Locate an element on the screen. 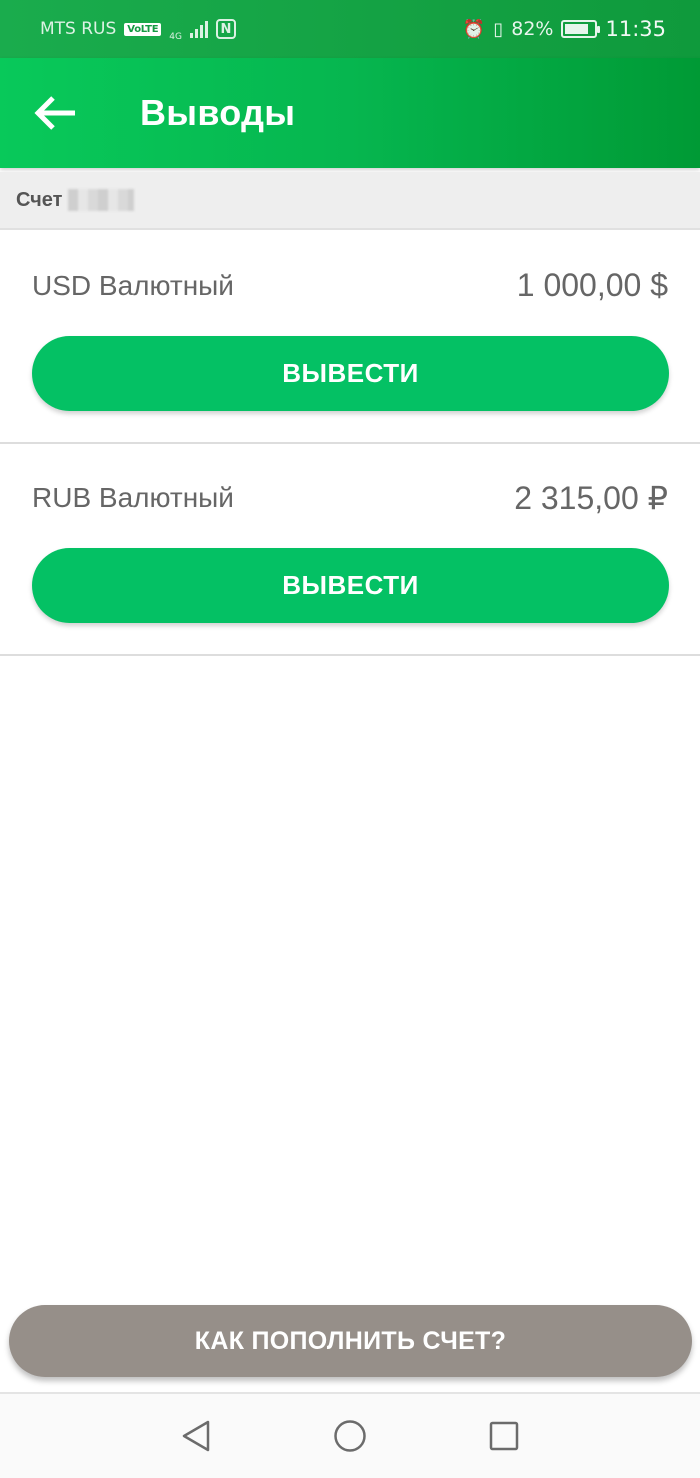 This screenshot has width=700, height=1478. circle-home-icon is located at coordinates (350, 1436).